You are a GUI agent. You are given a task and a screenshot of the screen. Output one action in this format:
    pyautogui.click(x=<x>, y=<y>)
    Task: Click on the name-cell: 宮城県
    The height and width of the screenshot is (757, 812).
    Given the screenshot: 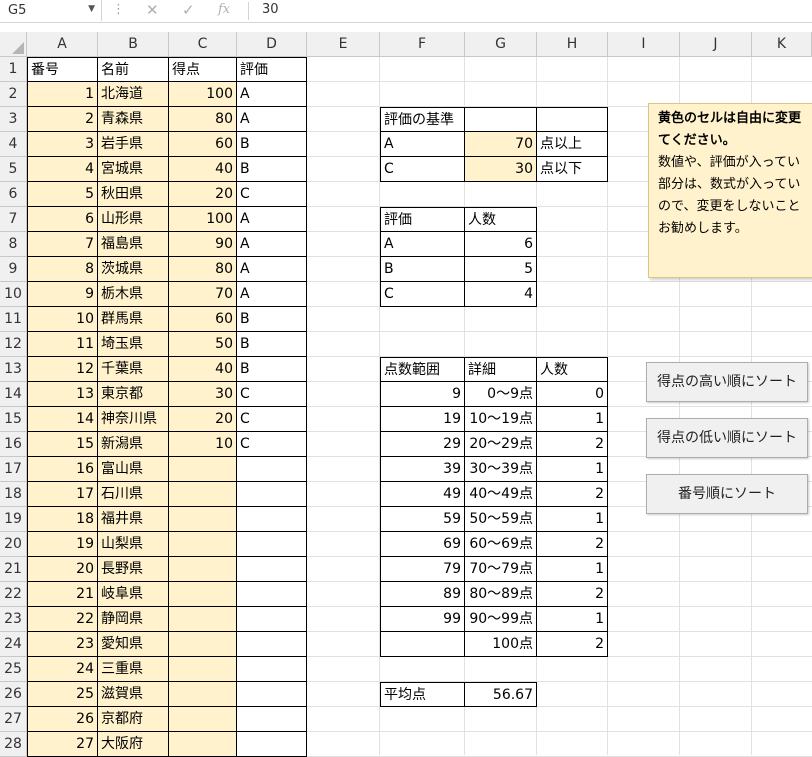 What is the action you would take?
    pyautogui.click(x=133, y=169)
    